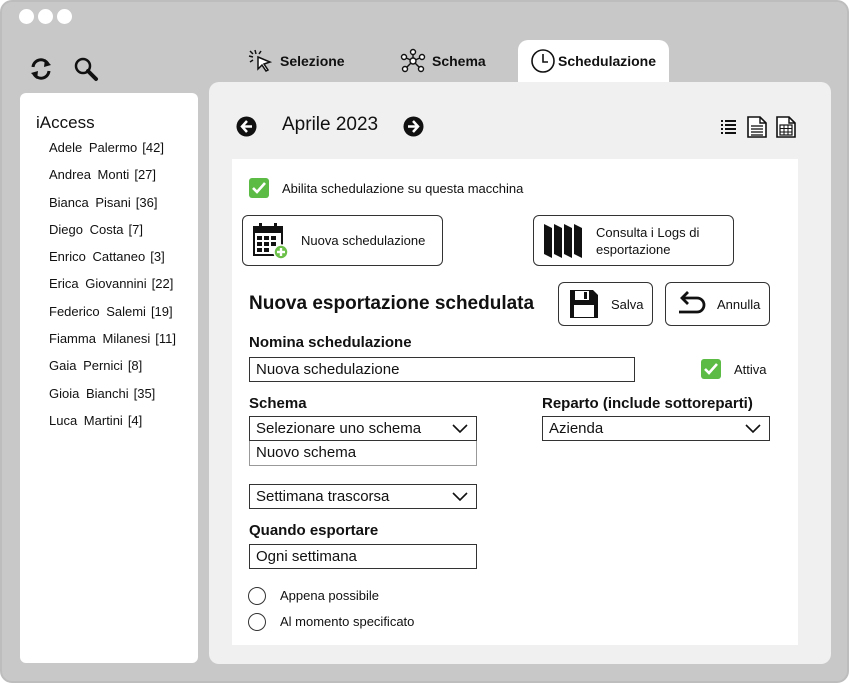 This screenshot has width=849, height=683. What do you see at coordinates (278, 403) in the screenshot?
I see `schema-label: Schema` at bounding box center [278, 403].